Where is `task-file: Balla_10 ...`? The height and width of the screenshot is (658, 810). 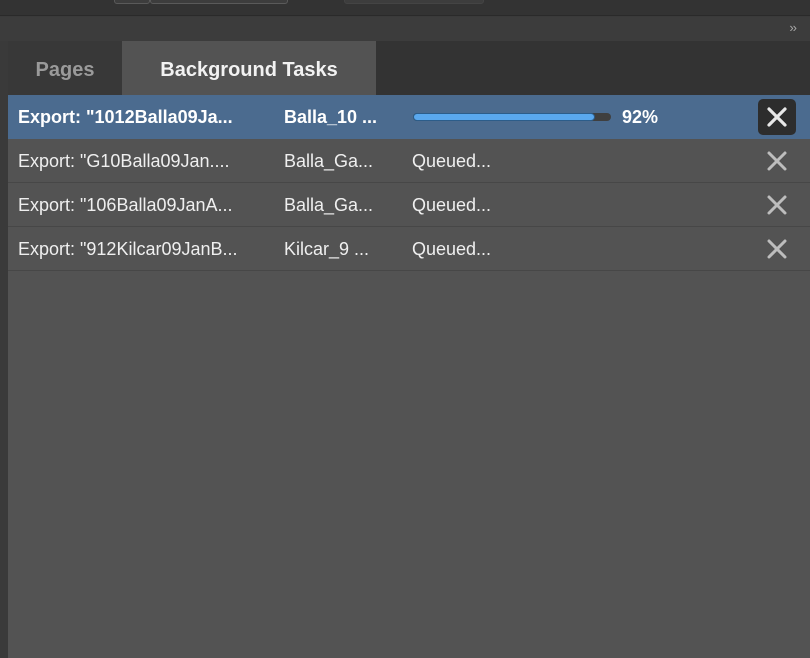 task-file: Balla_10 ... is located at coordinates (331, 117).